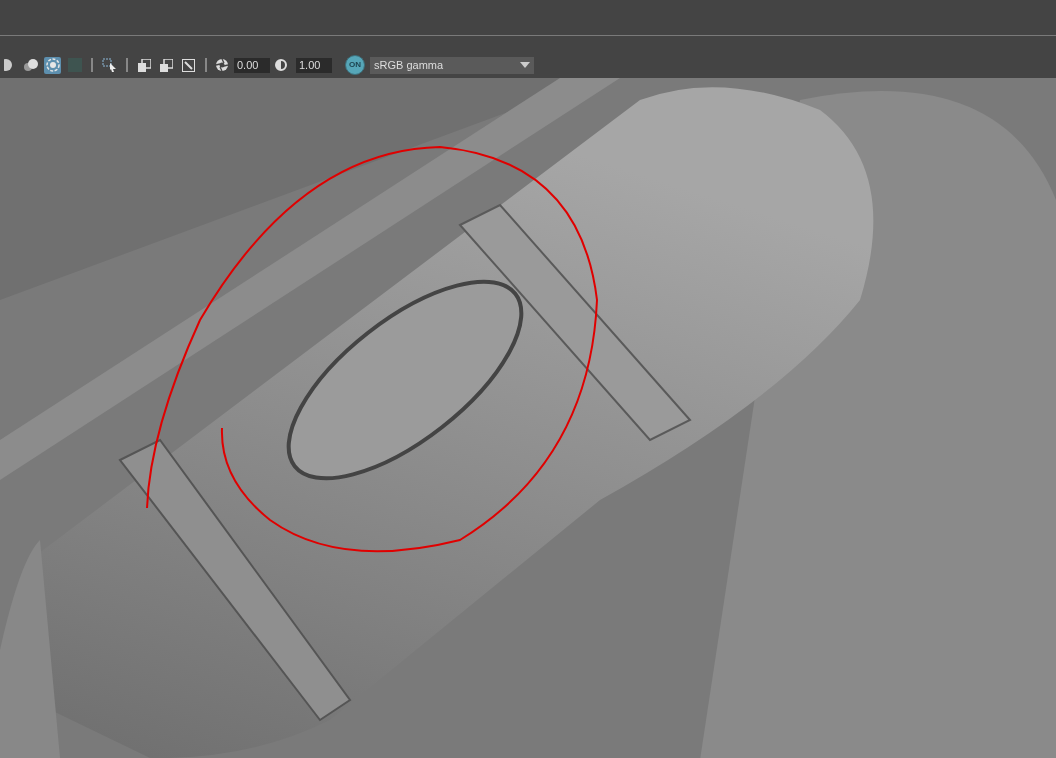 This screenshot has width=1056, height=758. I want to click on spheres-icon, so click(30, 65).